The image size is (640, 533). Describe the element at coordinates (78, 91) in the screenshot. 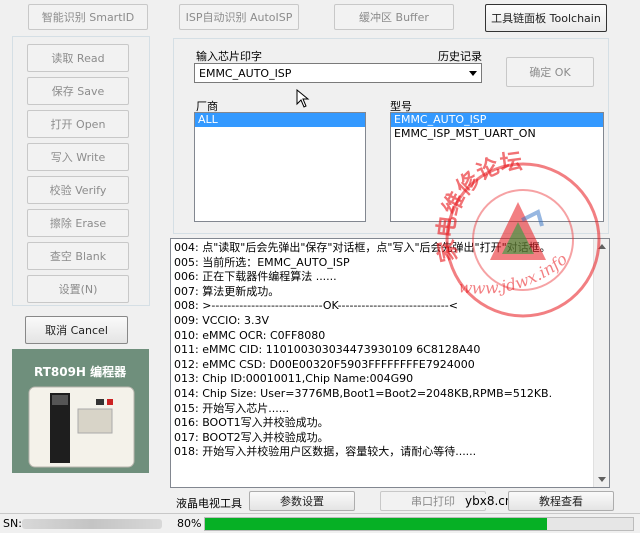

I see `save-button: 保存 Save` at that location.